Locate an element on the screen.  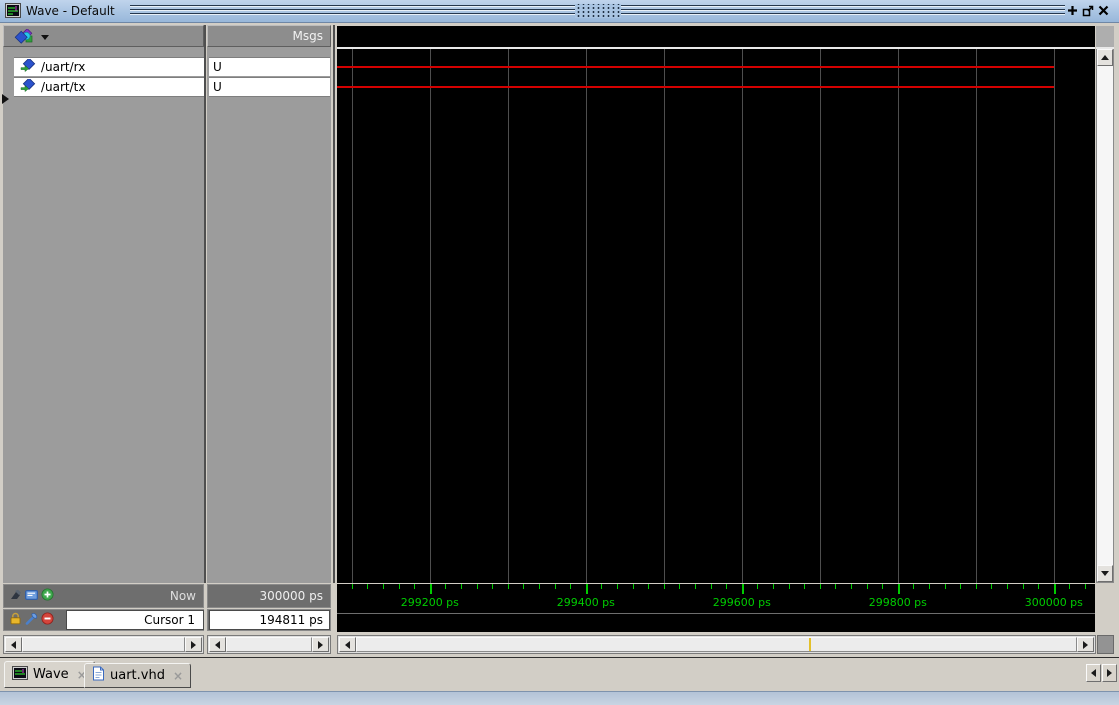
signal-value-tx: U is located at coordinates (269, 86).